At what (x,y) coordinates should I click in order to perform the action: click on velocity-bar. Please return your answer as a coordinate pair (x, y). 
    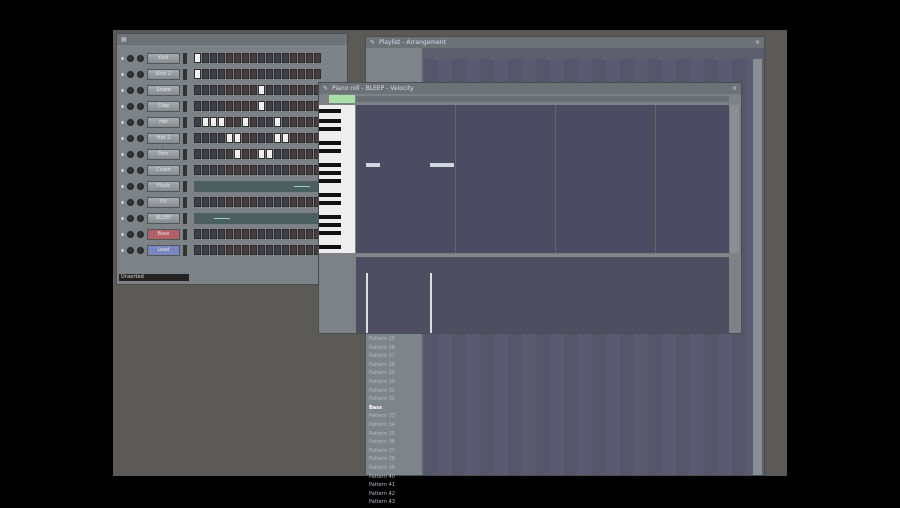
    Looking at the image, I should click on (431, 303).